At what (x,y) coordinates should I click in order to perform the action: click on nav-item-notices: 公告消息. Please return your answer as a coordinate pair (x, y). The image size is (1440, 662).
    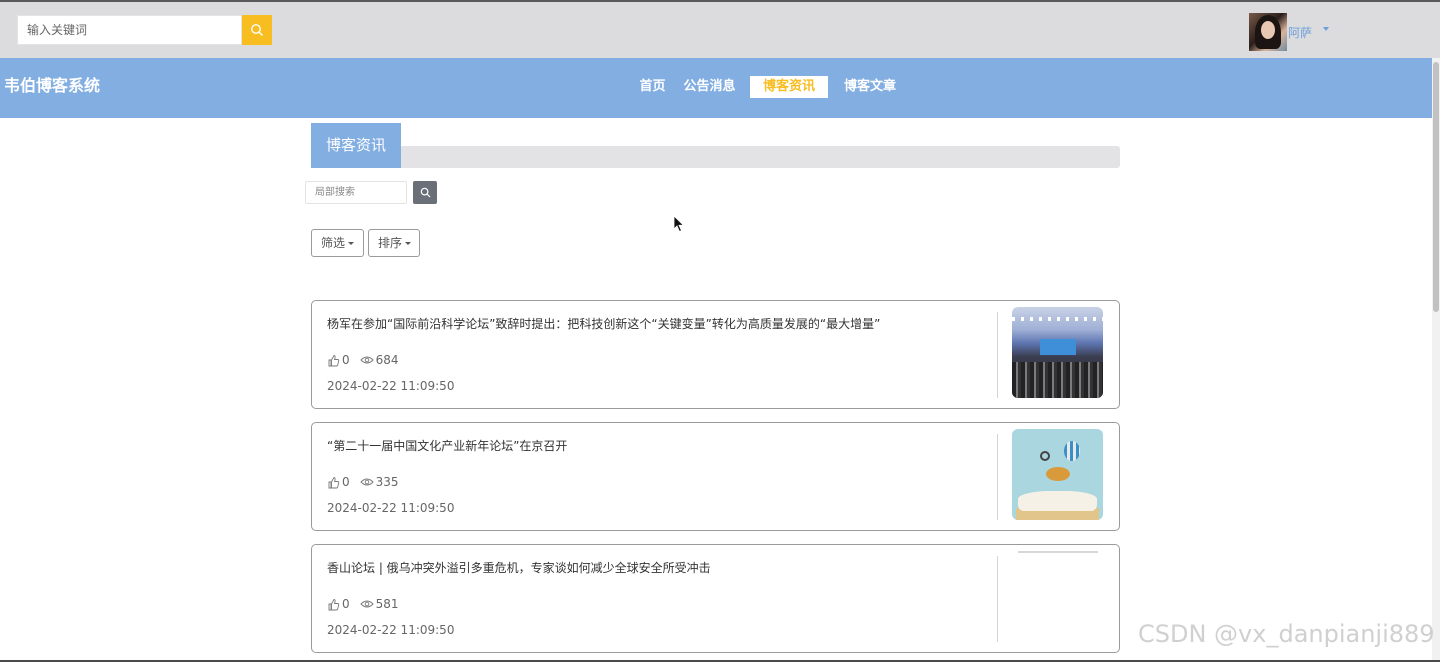
    Looking at the image, I should click on (709, 87).